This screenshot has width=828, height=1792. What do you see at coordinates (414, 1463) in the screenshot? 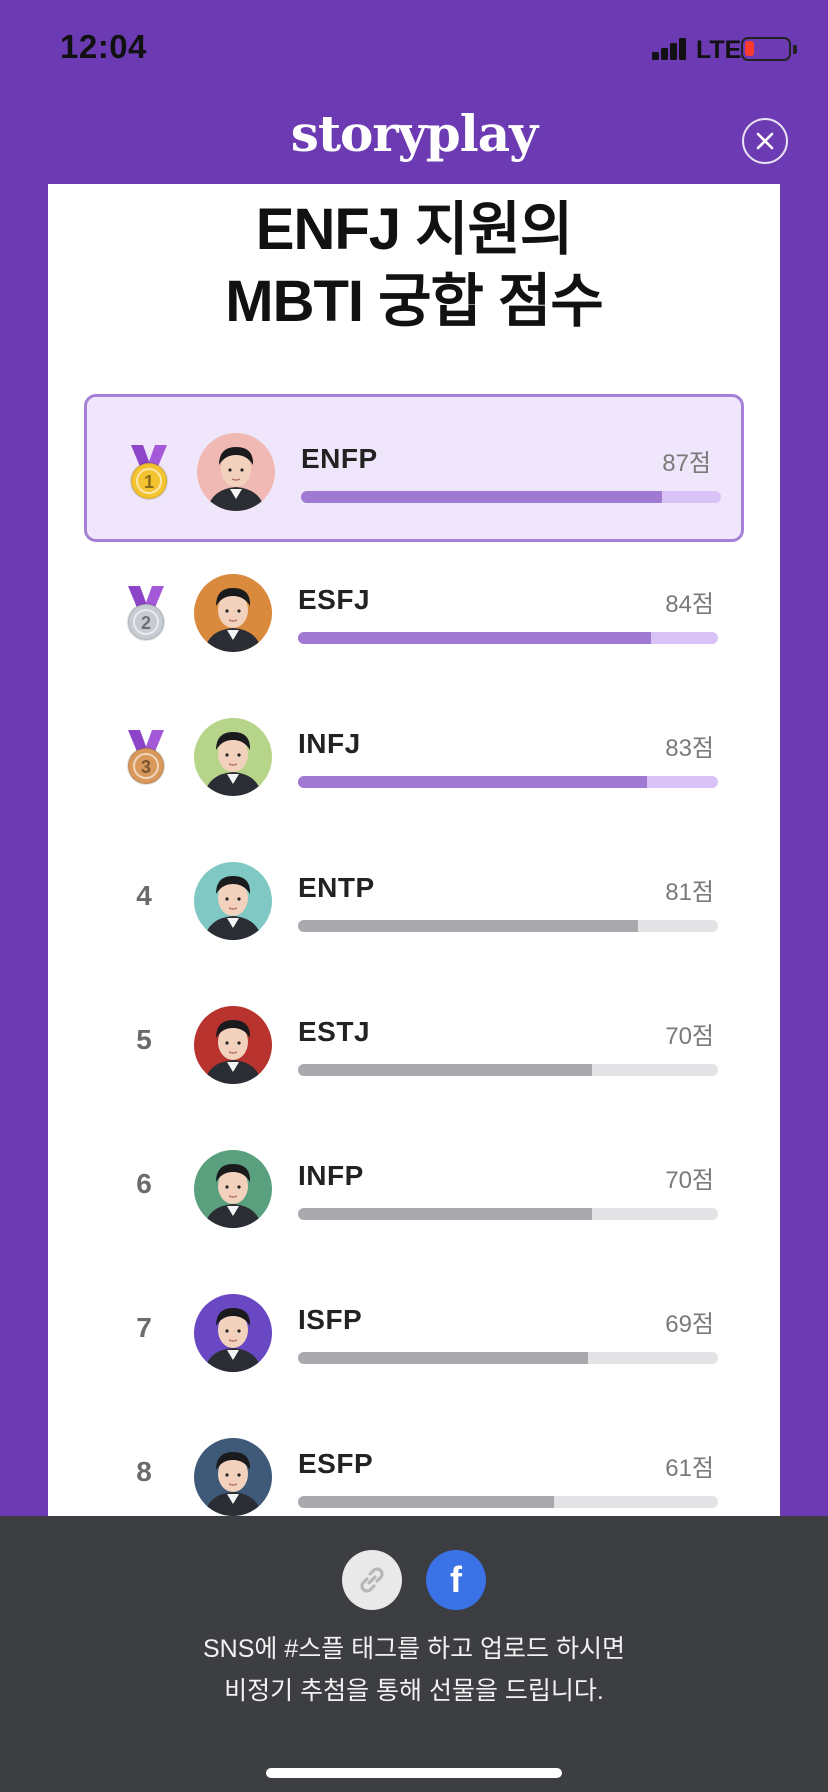
I see `ranking-row: 8 ESFP 61점` at bounding box center [414, 1463].